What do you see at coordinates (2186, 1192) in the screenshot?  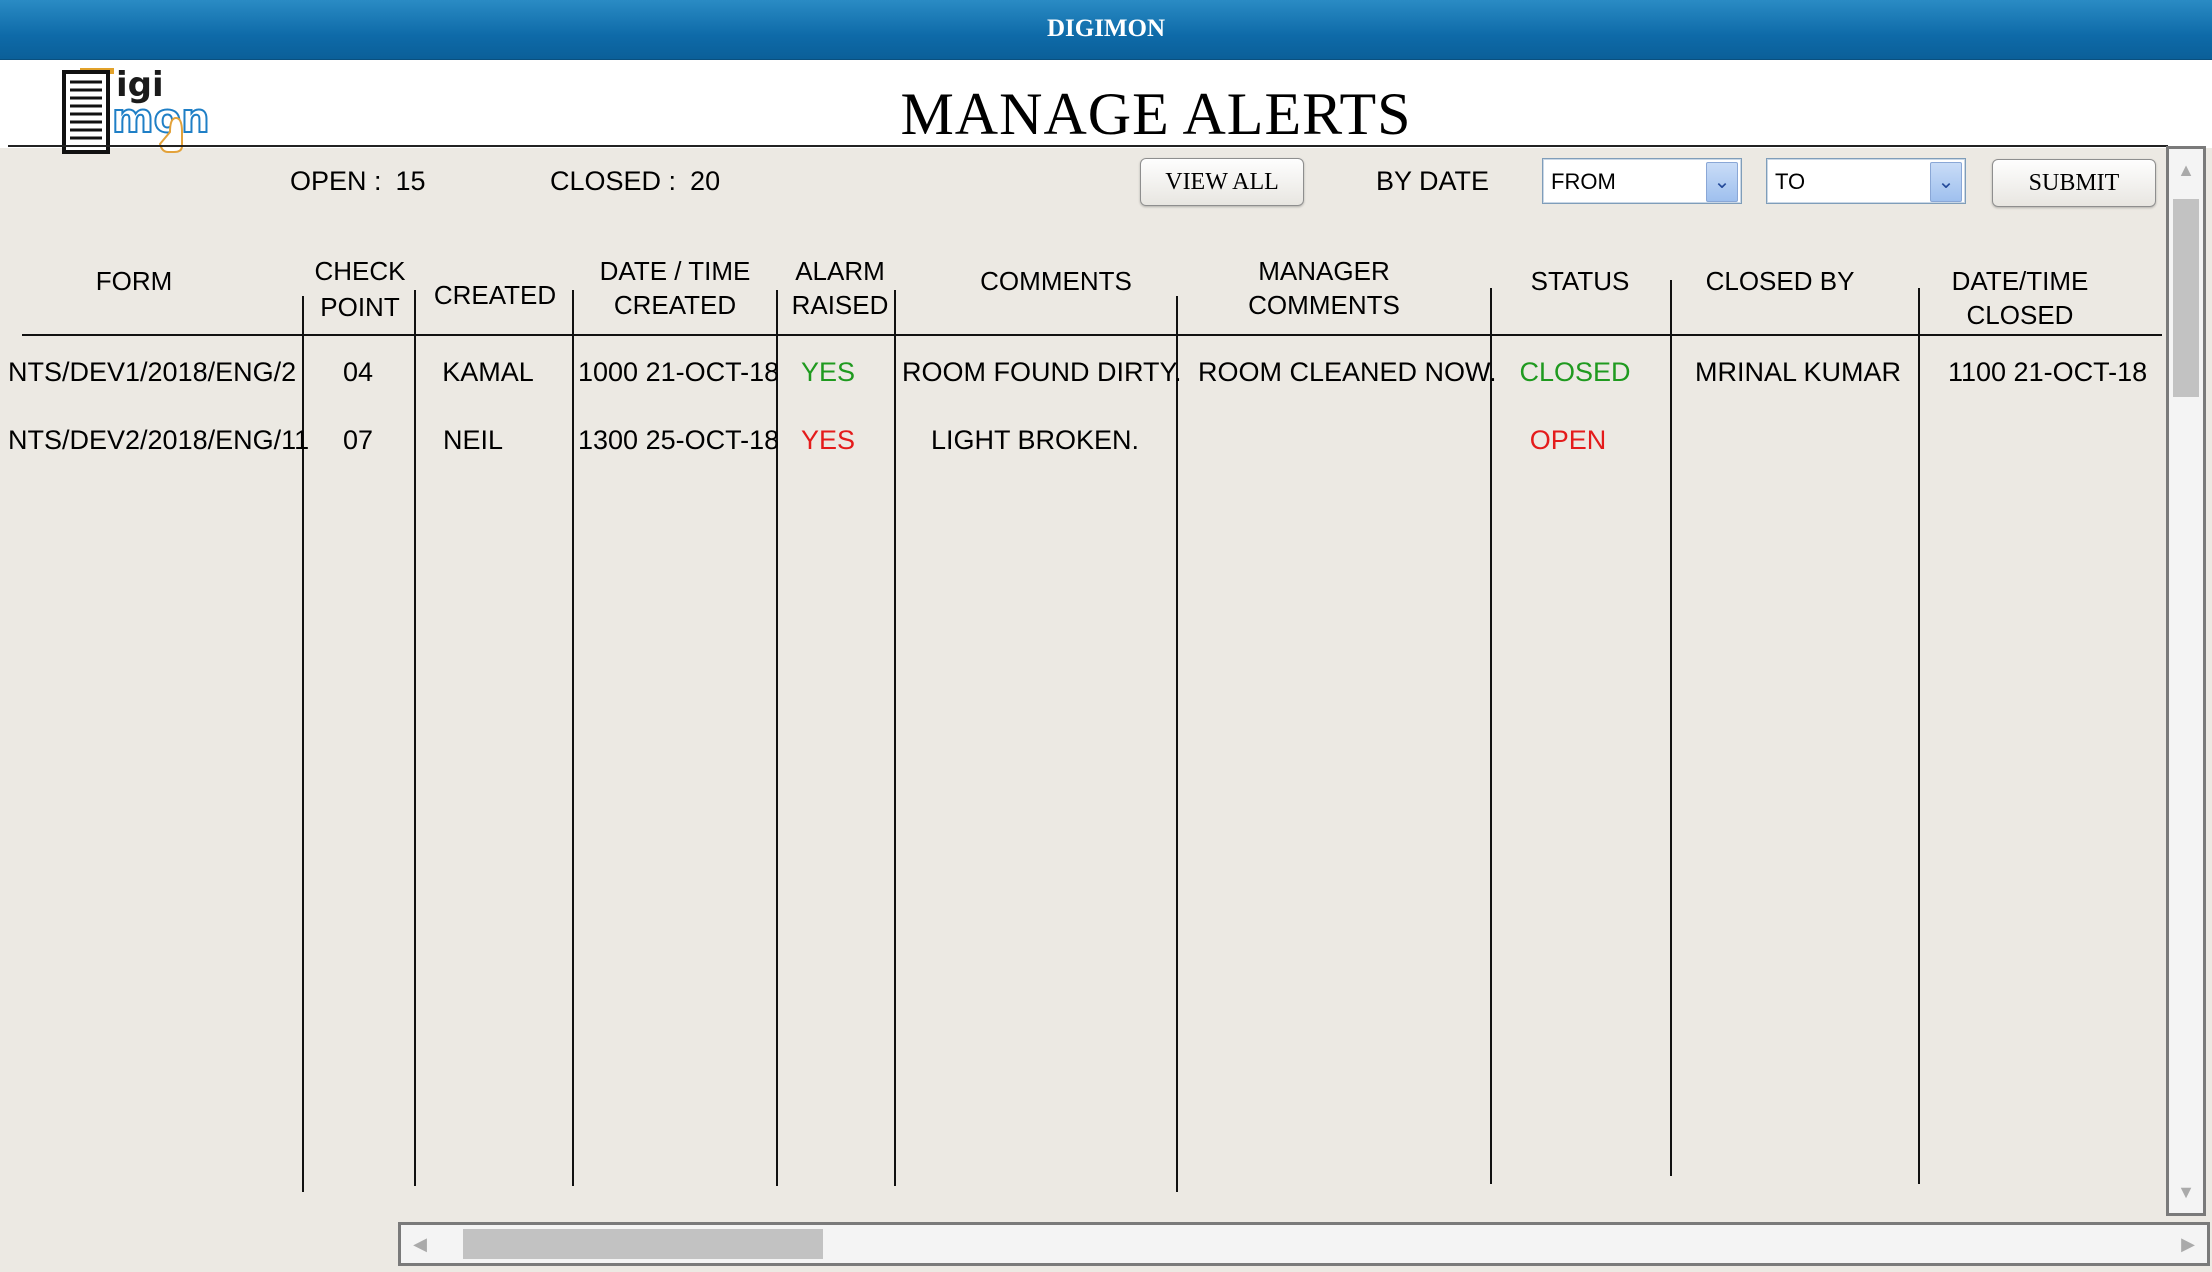 I see `scroll-down-icon: ▼` at bounding box center [2186, 1192].